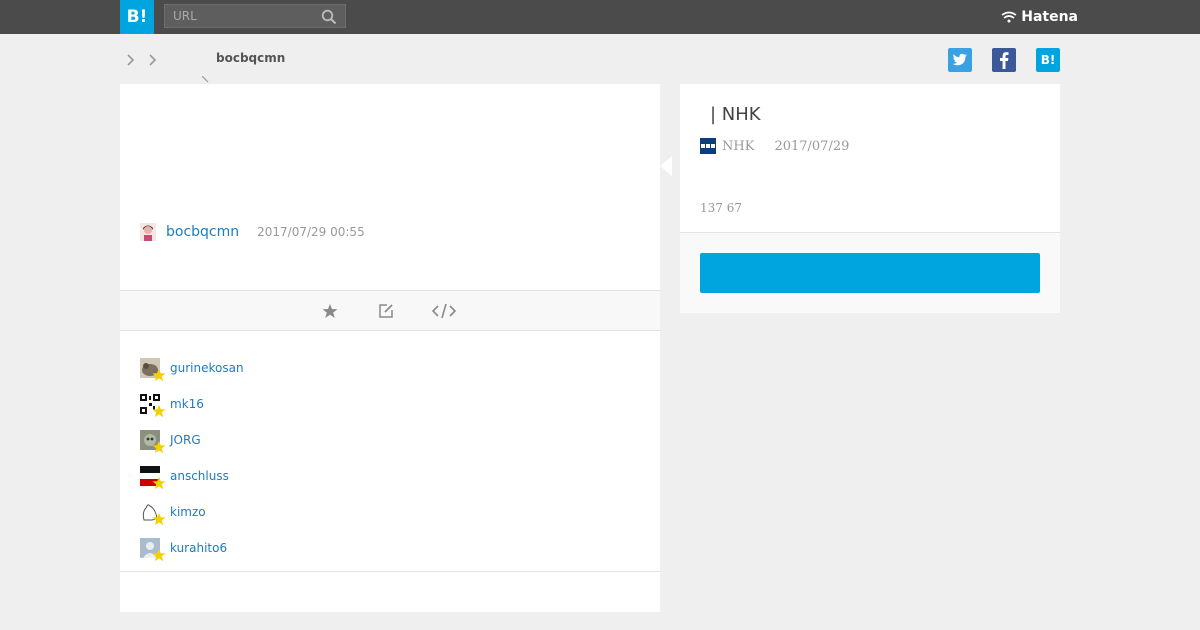 The width and height of the screenshot is (1200, 630). I want to click on list-item: kurahito6, so click(192, 548).